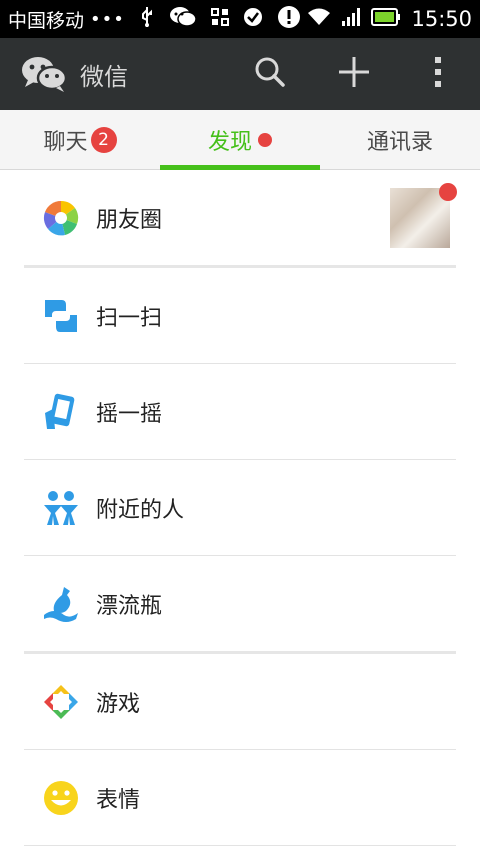 The height and width of the screenshot is (854, 480). What do you see at coordinates (386, 19) in the screenshot?
I see `battery-icon` at bounding box center [386, 19].